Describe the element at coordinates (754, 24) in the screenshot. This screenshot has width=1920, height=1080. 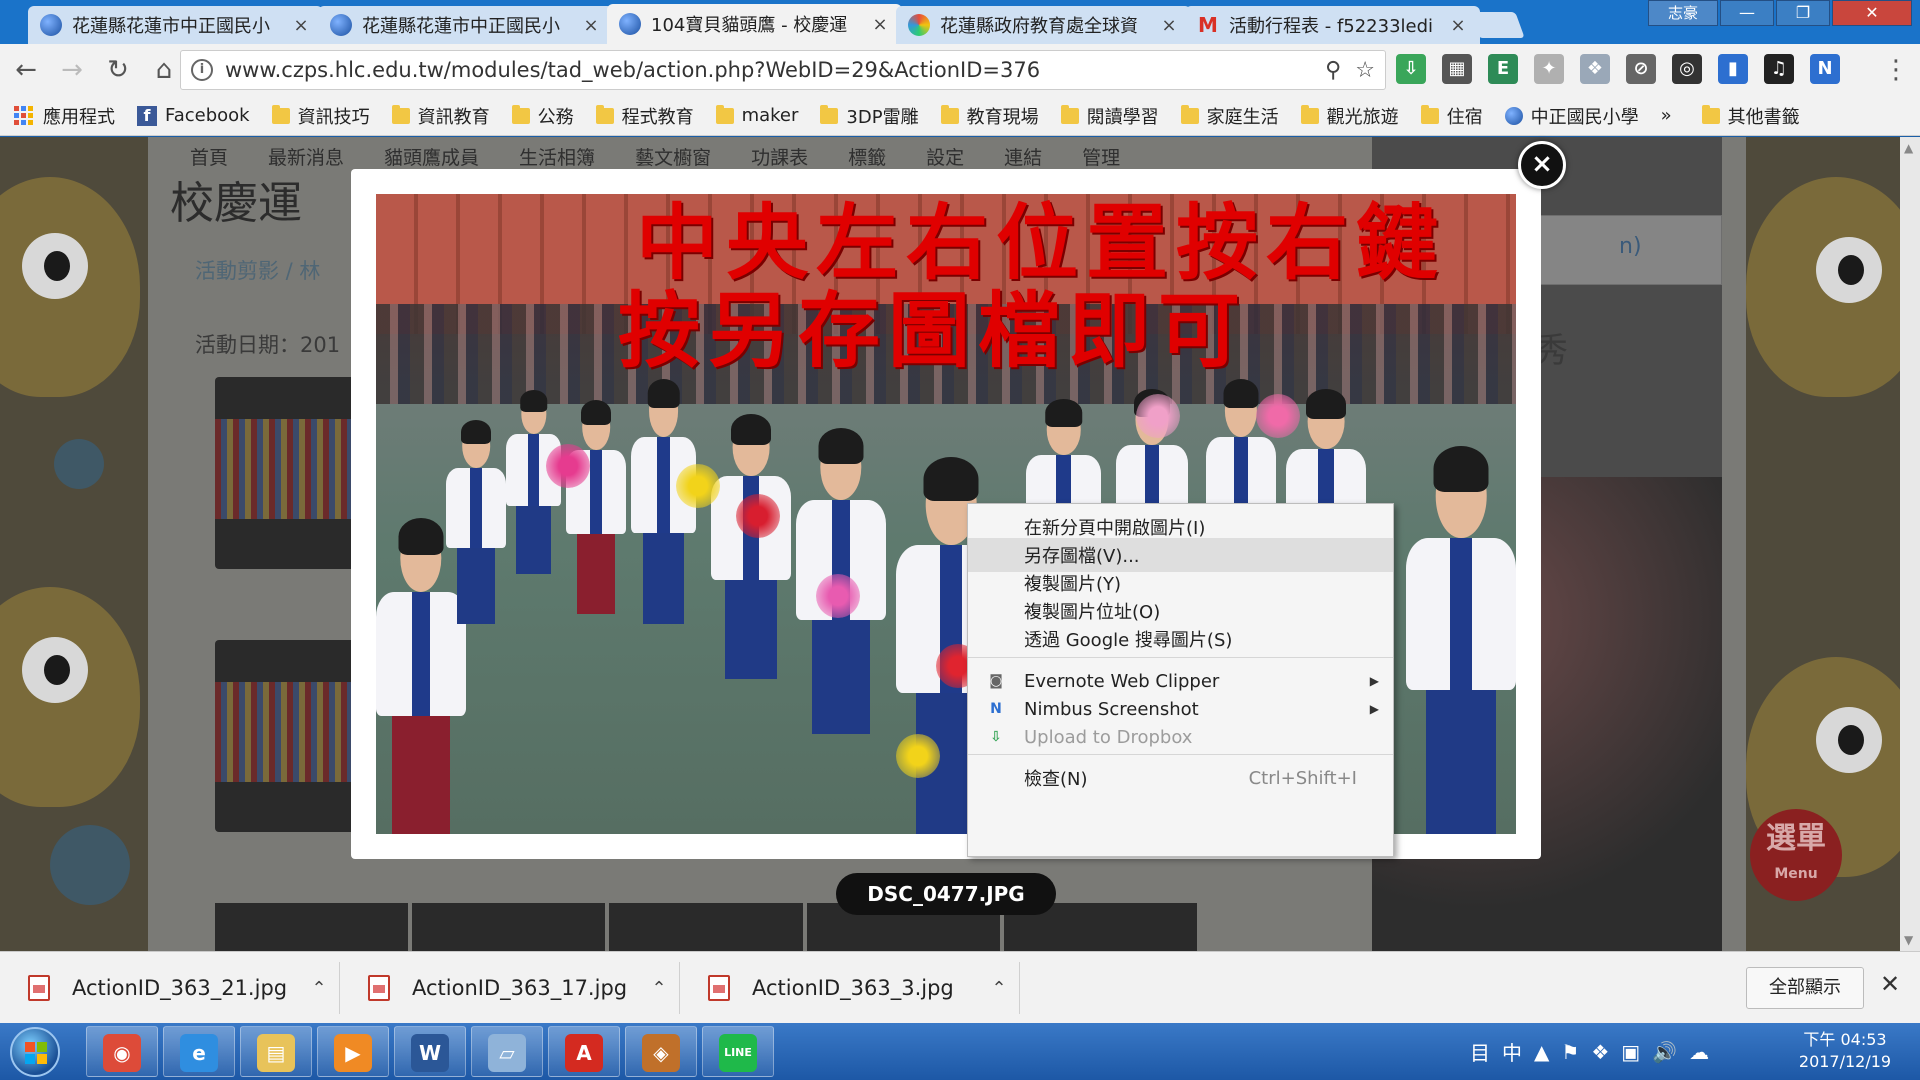
I see `tab-3-active: 104寶貝貓頭鷹 - 校慶運 ×` at that location.